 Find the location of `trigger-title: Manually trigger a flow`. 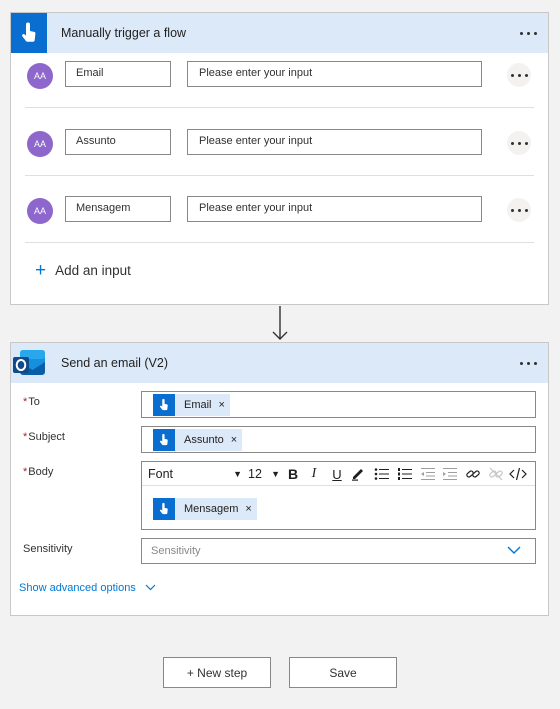

trigger-title: Manually trigger a flow is located at coordinates (124, 33).